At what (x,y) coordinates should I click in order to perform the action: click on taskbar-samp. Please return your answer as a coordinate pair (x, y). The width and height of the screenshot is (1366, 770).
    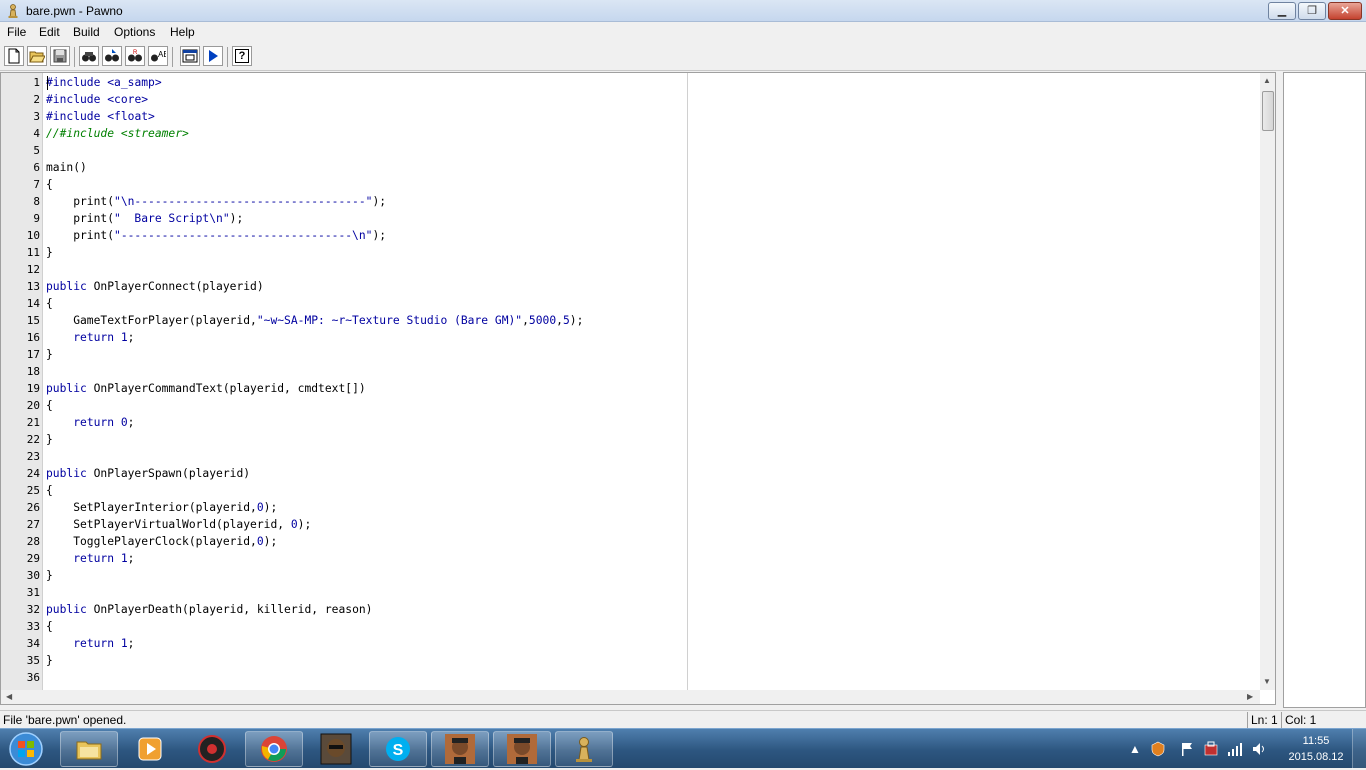
    Looking at the image, I should click on (460, 749).